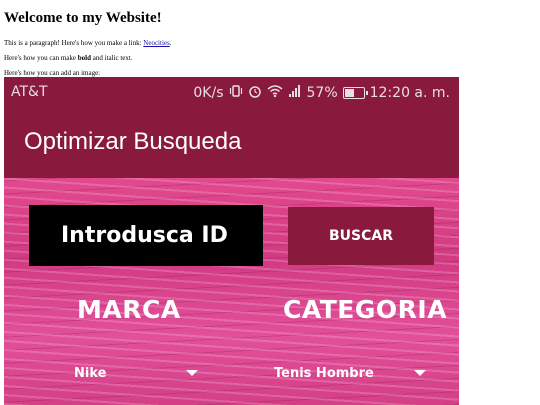  What do you see at coordinates (255, 93) in the screenshot?
I see `alarm-icon` at bounding box center [255, 93].